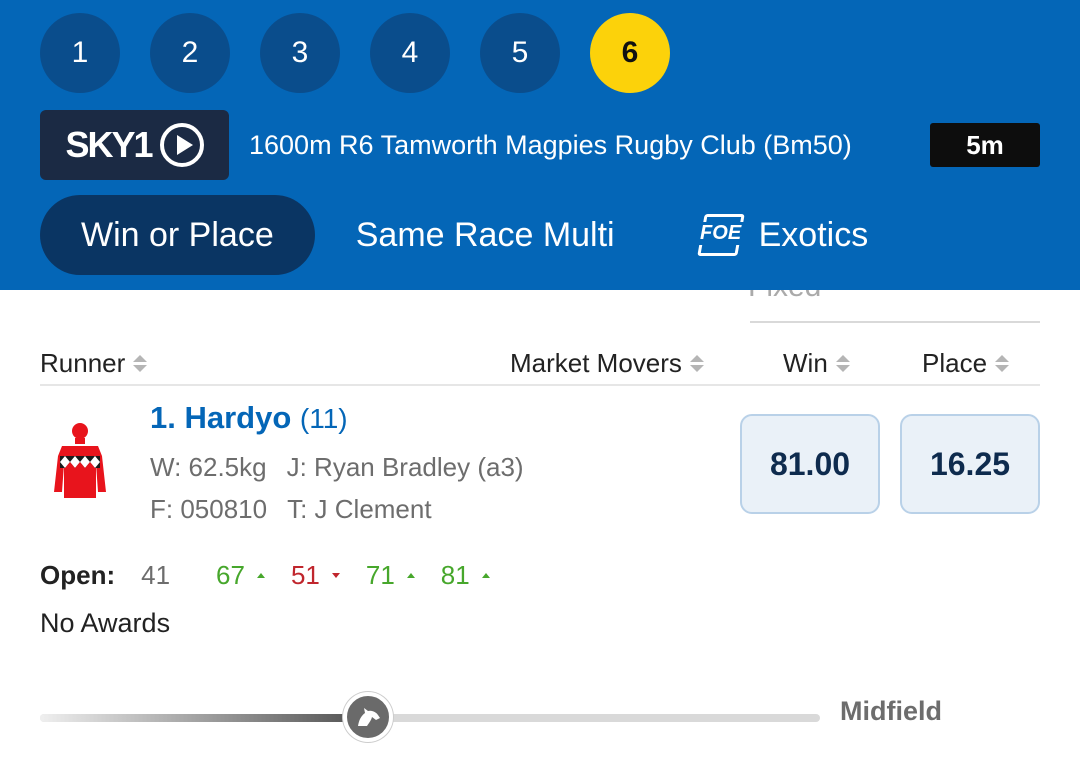 The width and height of the screenshot is (1080, 768). I want to click on runner-name: 1. Hardyo, so click(221, 417).